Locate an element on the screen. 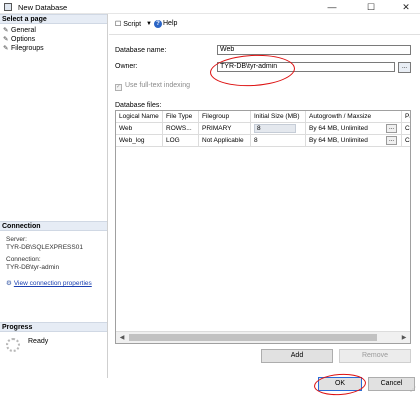 This screenshot has height=396, width=420. script-dropdown-icon: ▼ is located at coordinates (149, 24).